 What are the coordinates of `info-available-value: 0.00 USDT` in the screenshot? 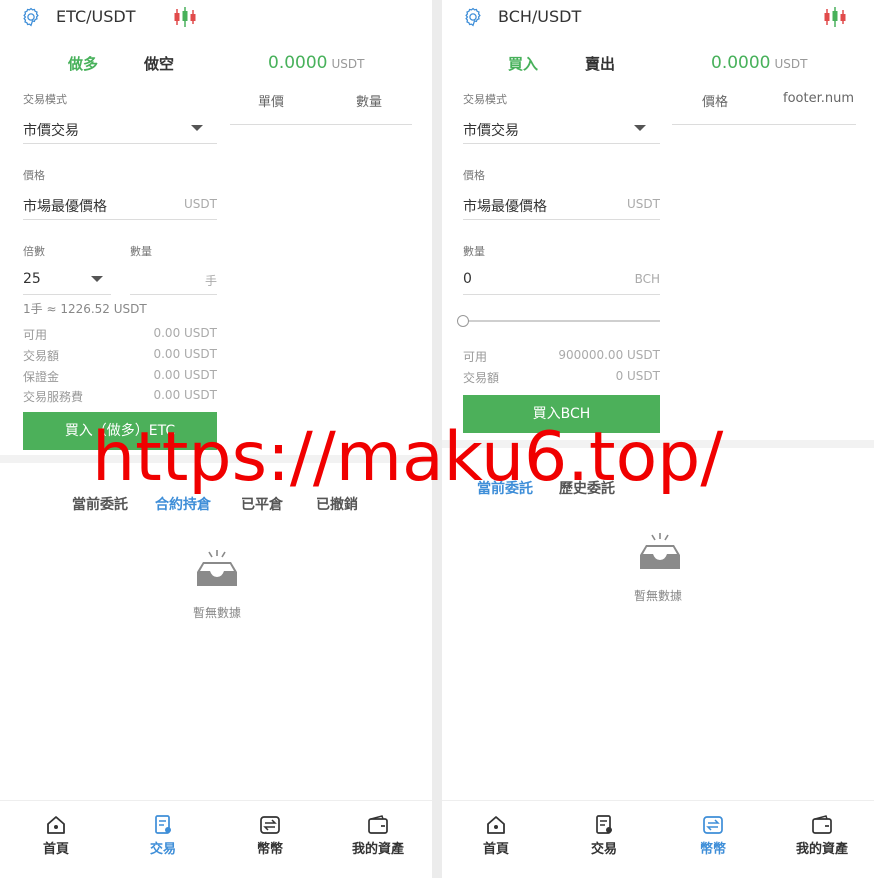 It's located at (185, 333).